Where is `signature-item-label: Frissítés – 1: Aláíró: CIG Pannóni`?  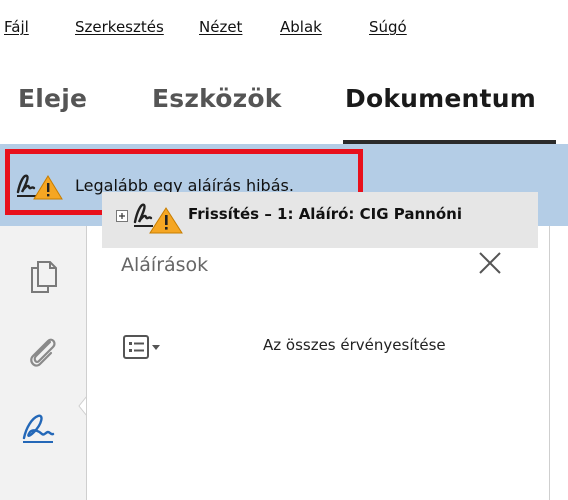
signature-item-label: Frissítés – 1: Aláíró: CIG Pannóni is located at coordinates (325, 214).